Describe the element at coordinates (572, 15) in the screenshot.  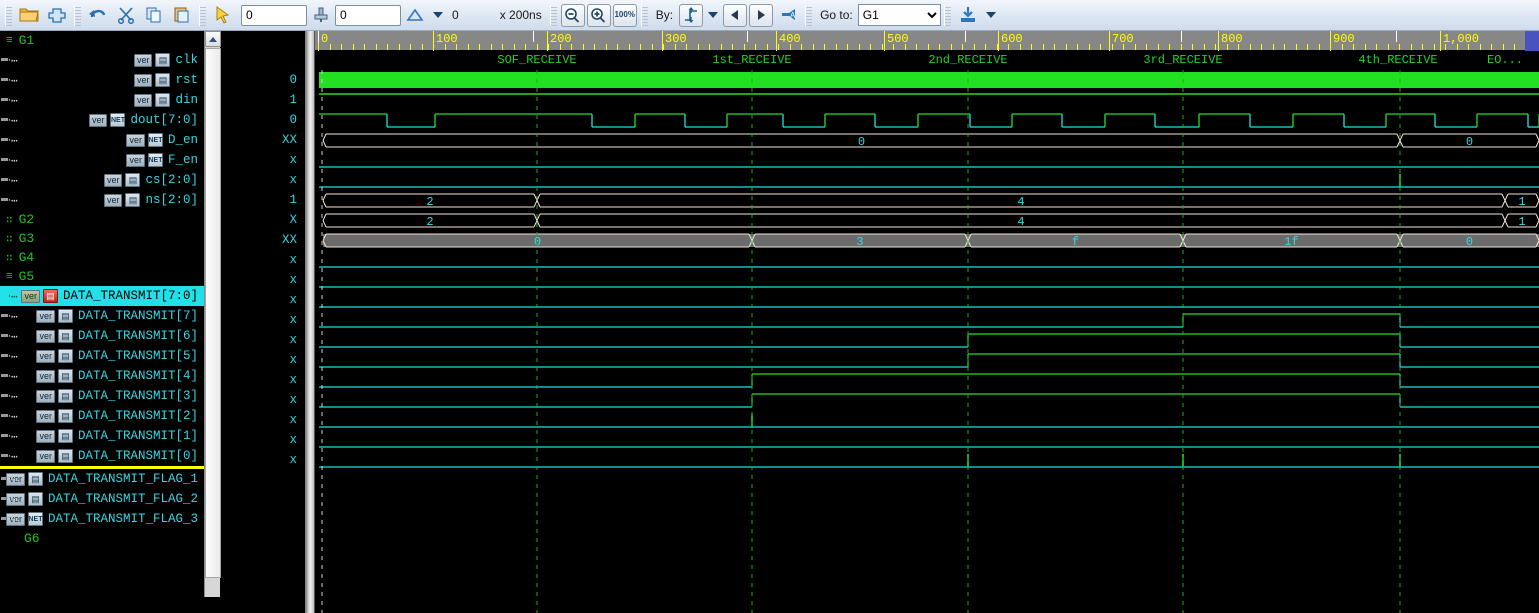
I see `zoom-out-icon` at that location.